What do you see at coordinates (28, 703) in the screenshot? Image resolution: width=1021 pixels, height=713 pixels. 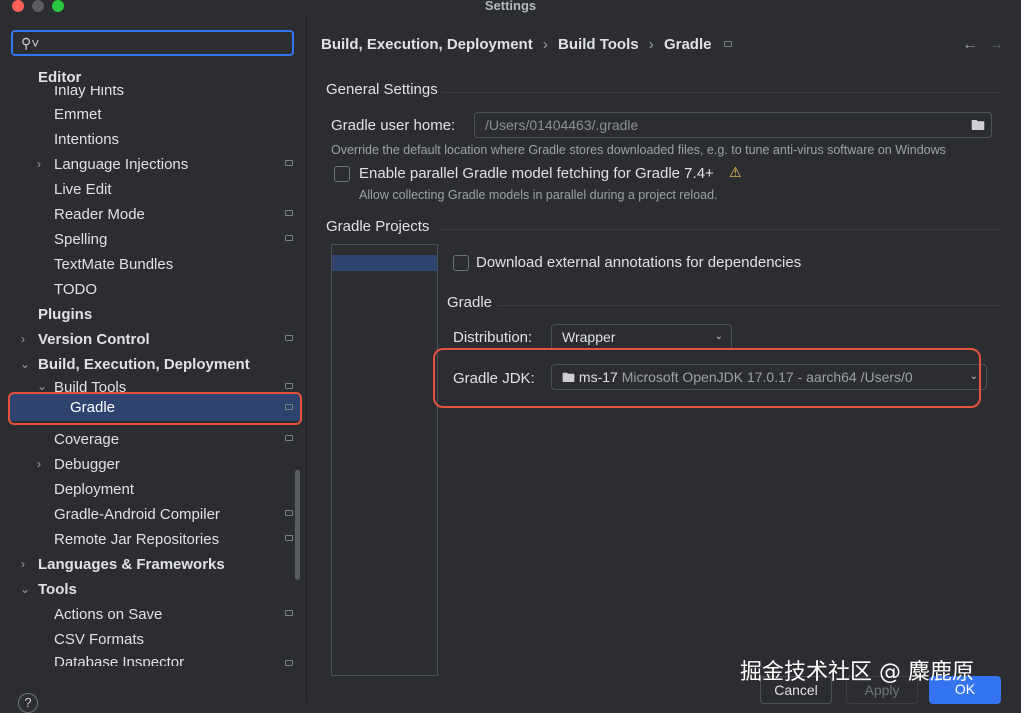 I see `help-button: ?` at bounding box center [28, 703].